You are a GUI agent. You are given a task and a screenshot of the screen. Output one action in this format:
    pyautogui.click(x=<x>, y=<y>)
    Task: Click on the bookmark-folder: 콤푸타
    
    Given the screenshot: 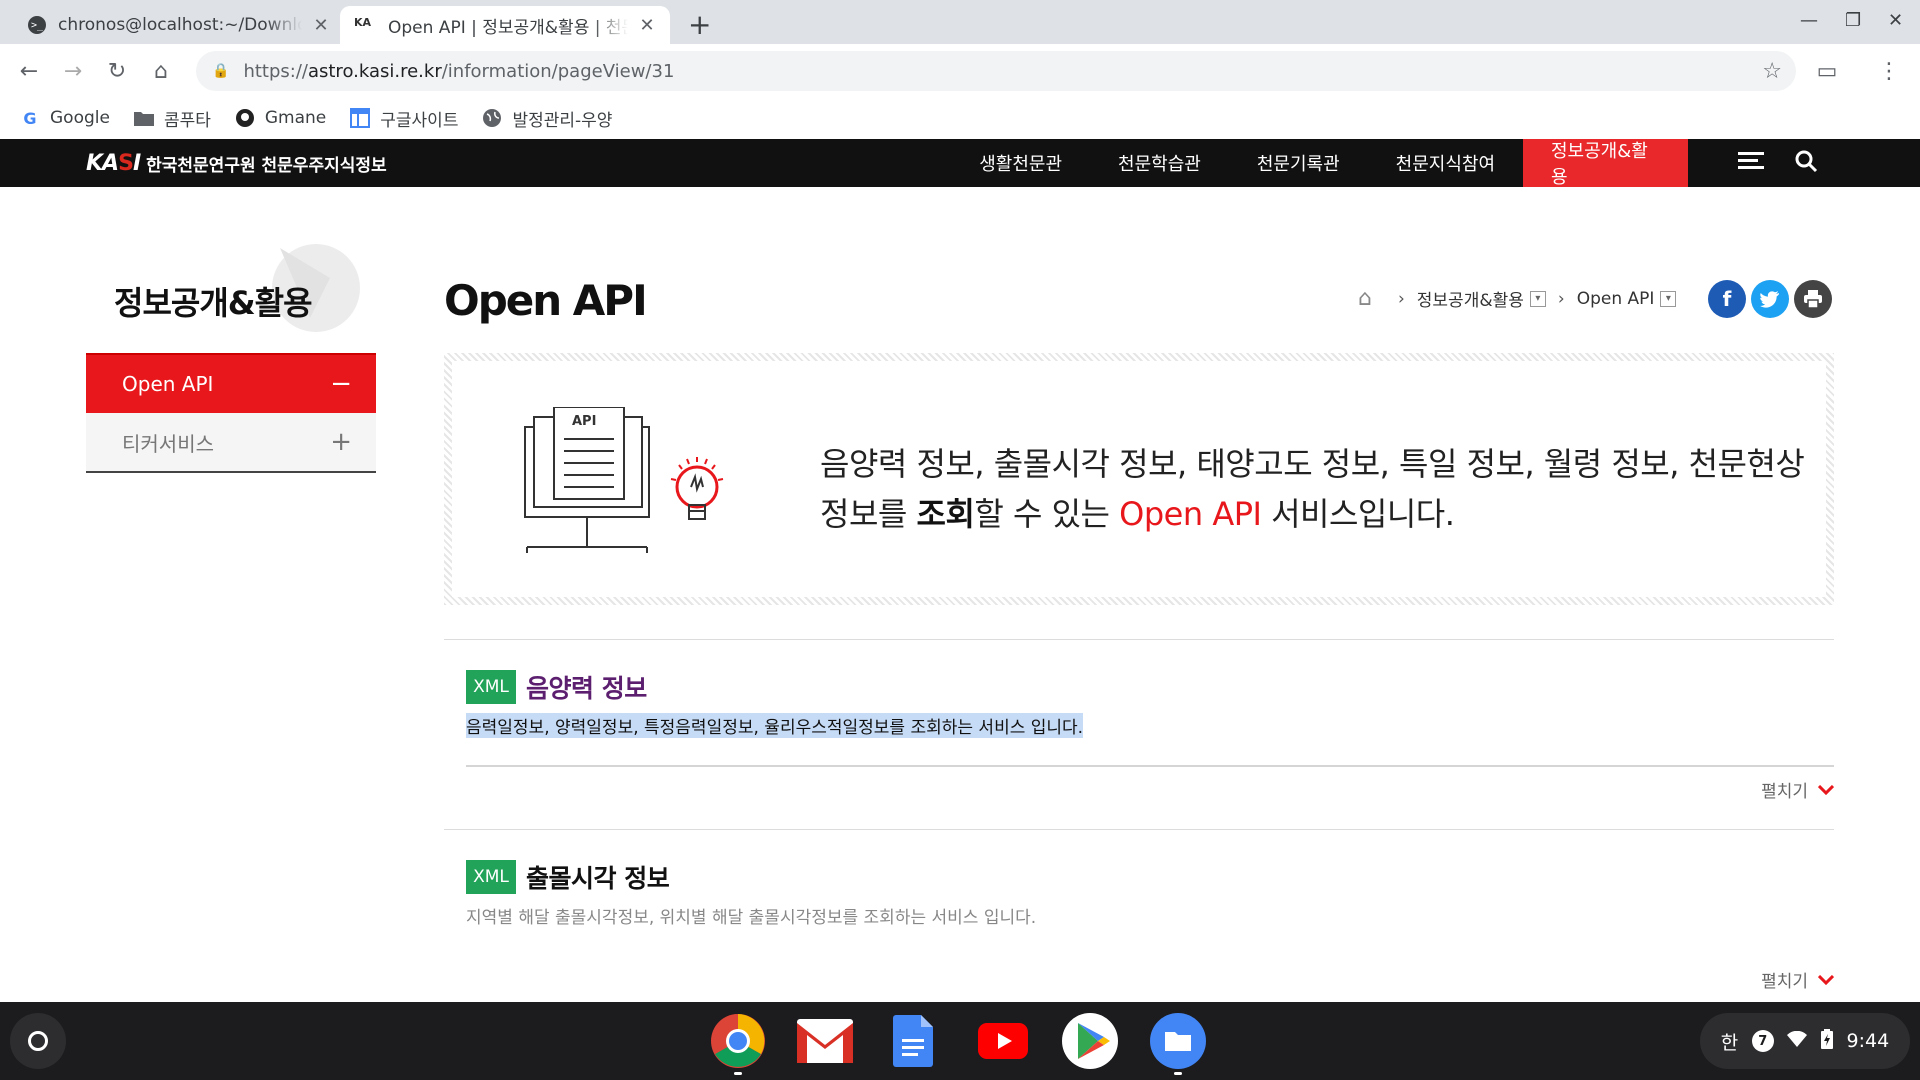 What is the action you would take?
    pyautogui.click(x=172, y=118)
    